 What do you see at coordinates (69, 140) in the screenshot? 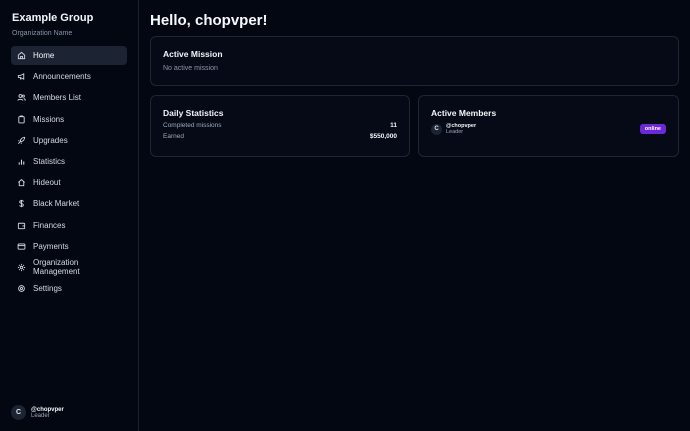
I see `sidebar-item-upgrades: Upgrades` at bounding box center [69, 140].